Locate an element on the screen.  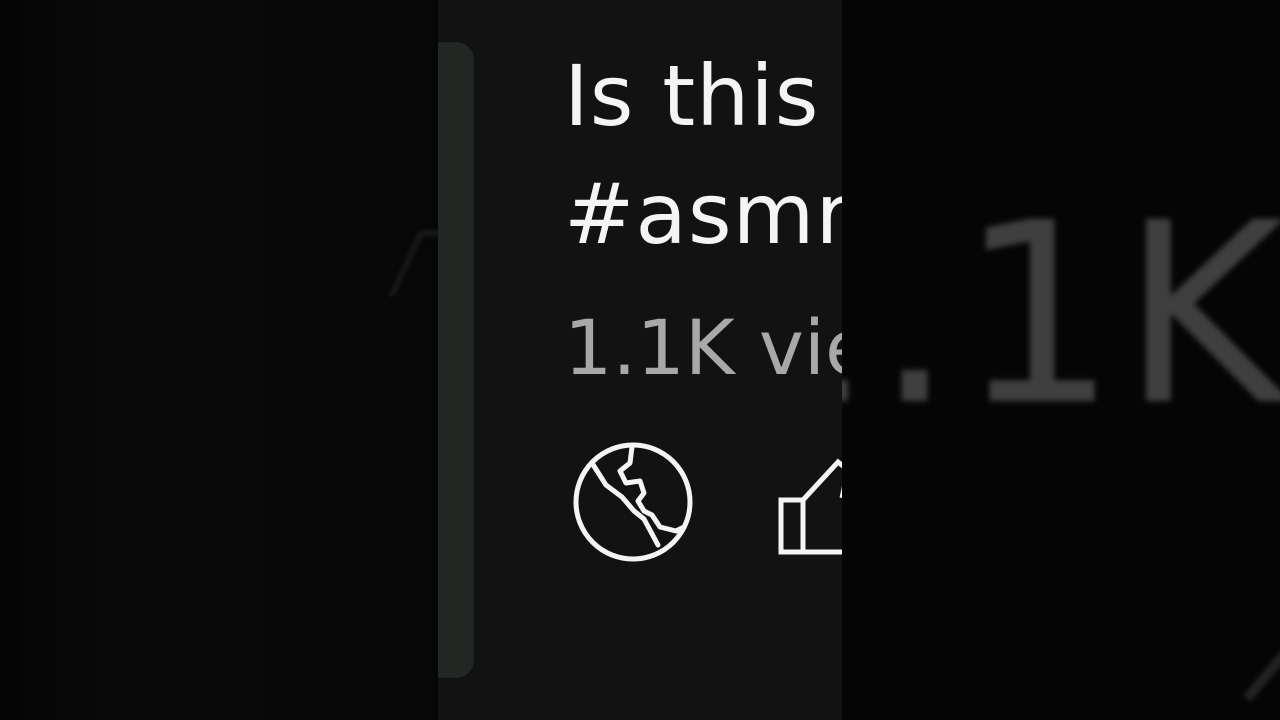
blurred-views-echo: 1.1K views is located at coordinates (1061, 314).